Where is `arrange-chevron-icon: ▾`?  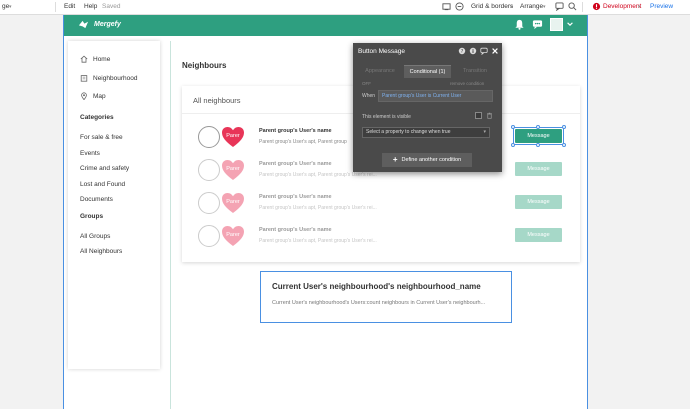
arrange-chevron-icon: ▾ is located at coordinates (544, 7).